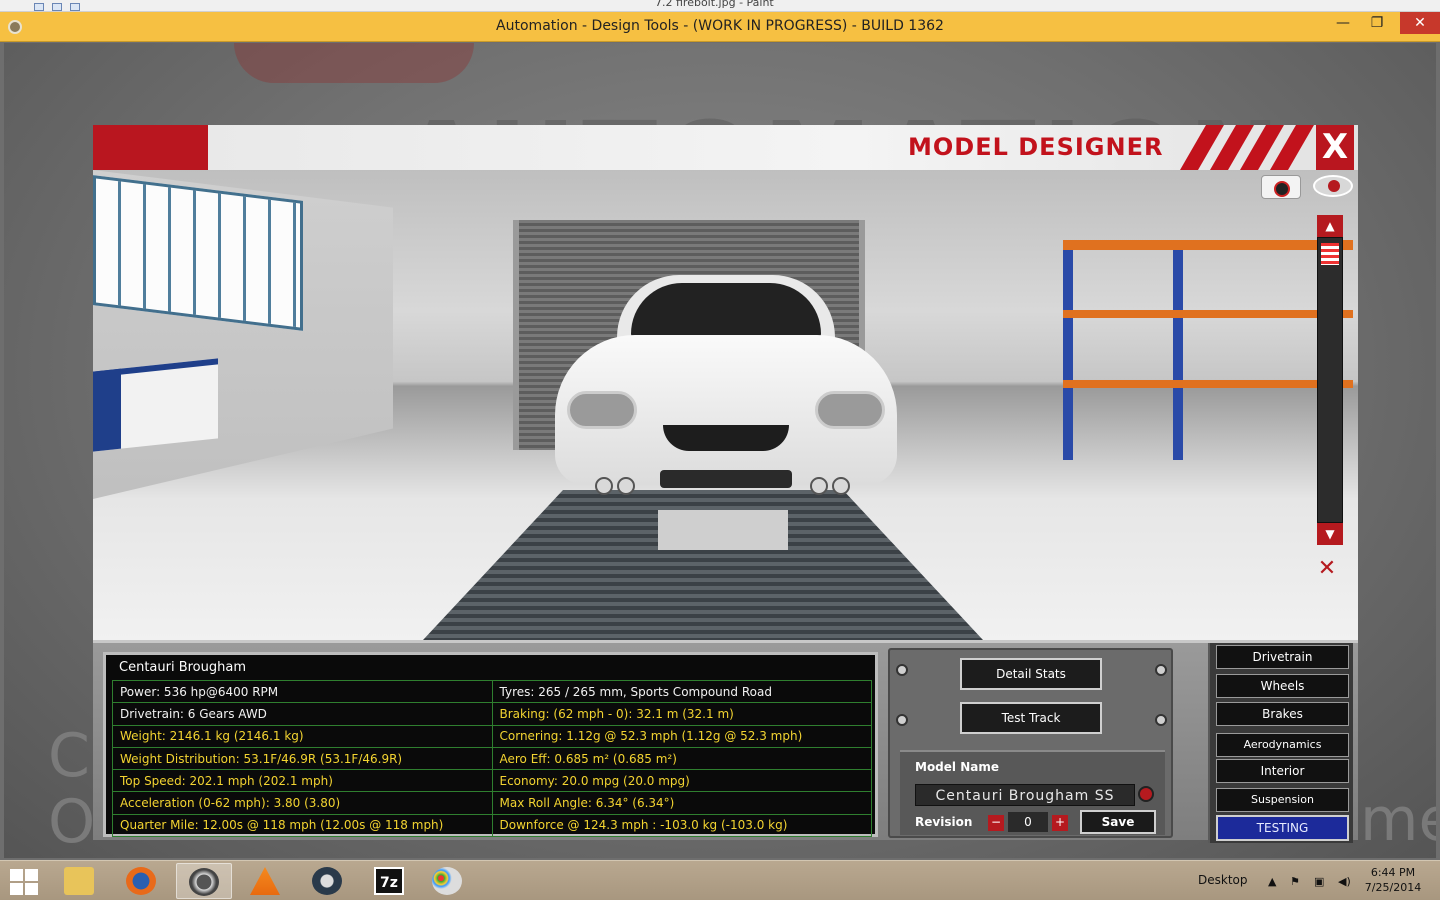 This screenshot has width=1440, height=900. What do you see at coordinates (681, 803) in the screenshot?
I see `stat-roll-angle: Max Roll Angle: 6.34° (6.34°)` at bounding box center [681, 803].